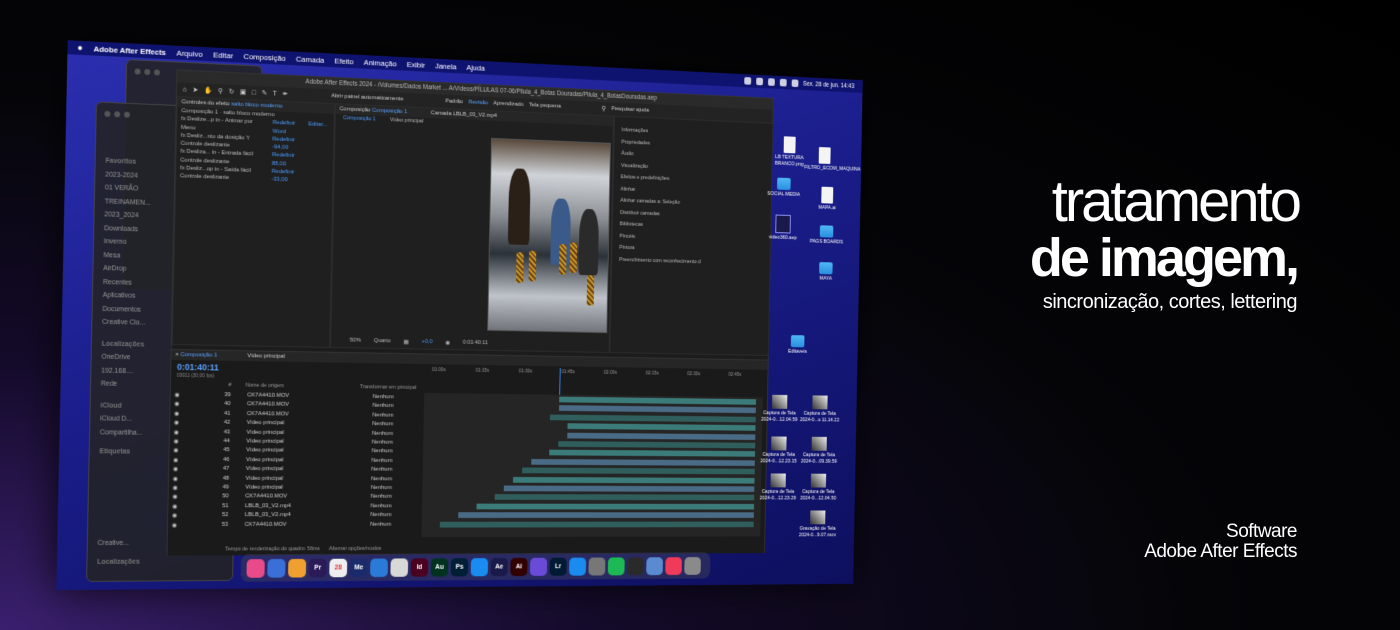 The image size is (1400, 630). I want to click on menu-animacao: Animação, so click(380, 63).